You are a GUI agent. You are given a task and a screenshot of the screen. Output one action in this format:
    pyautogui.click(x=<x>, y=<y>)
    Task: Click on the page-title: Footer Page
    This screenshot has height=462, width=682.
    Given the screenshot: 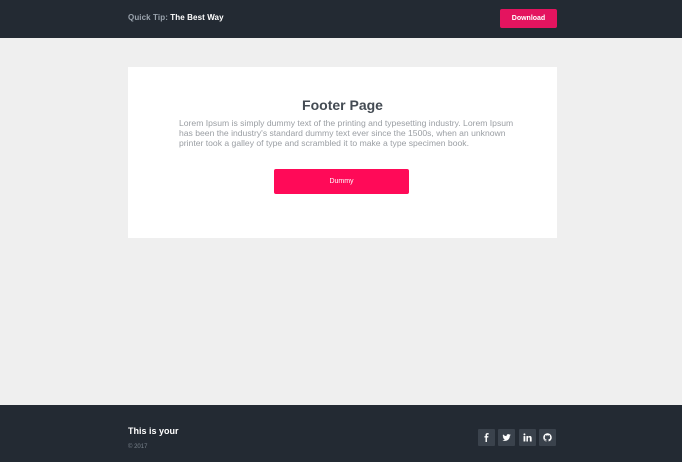 What is the action you would take?
    pyautogui.click(x=342, y=105)
    